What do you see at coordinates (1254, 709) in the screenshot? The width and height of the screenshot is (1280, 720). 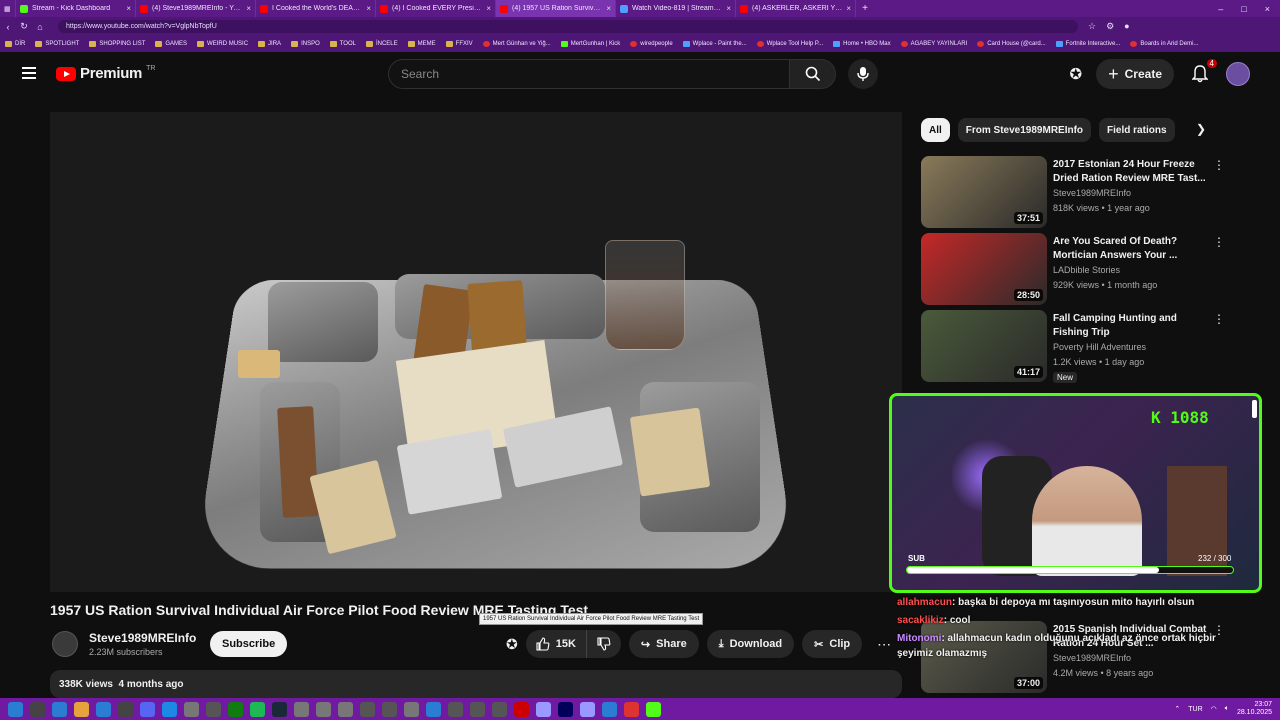 I see `clock: 23:07 28.10.2025` at bounding box center [1254, 709].